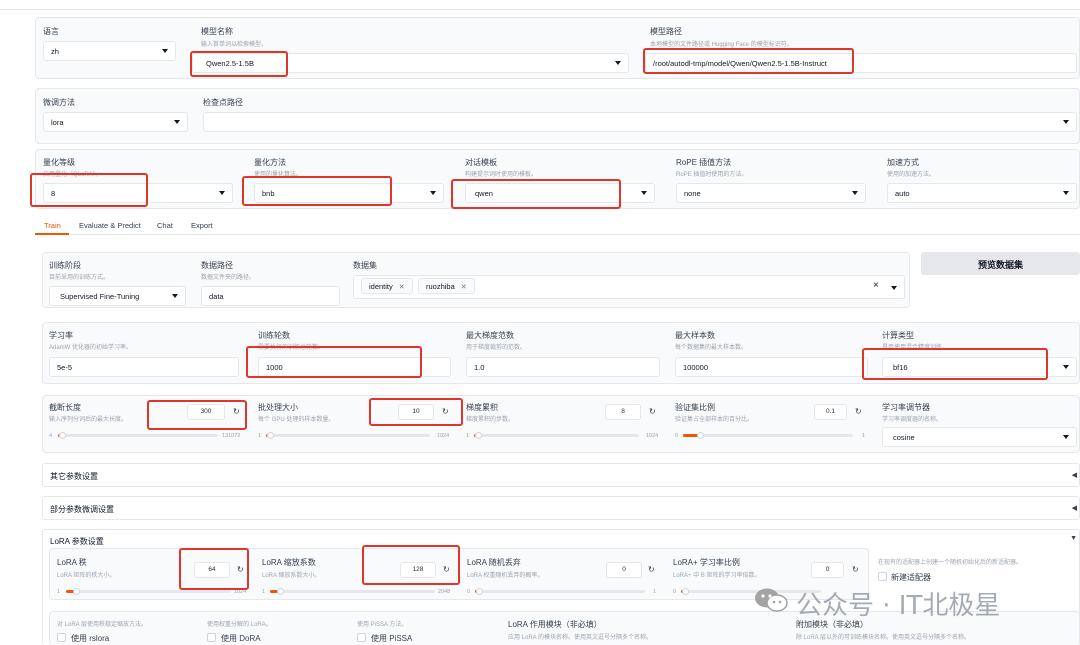  What do you see at coordinates (212, 570) in the screenshot?
I see `lora-rank-input: 64` at bounding box center [212, 570].